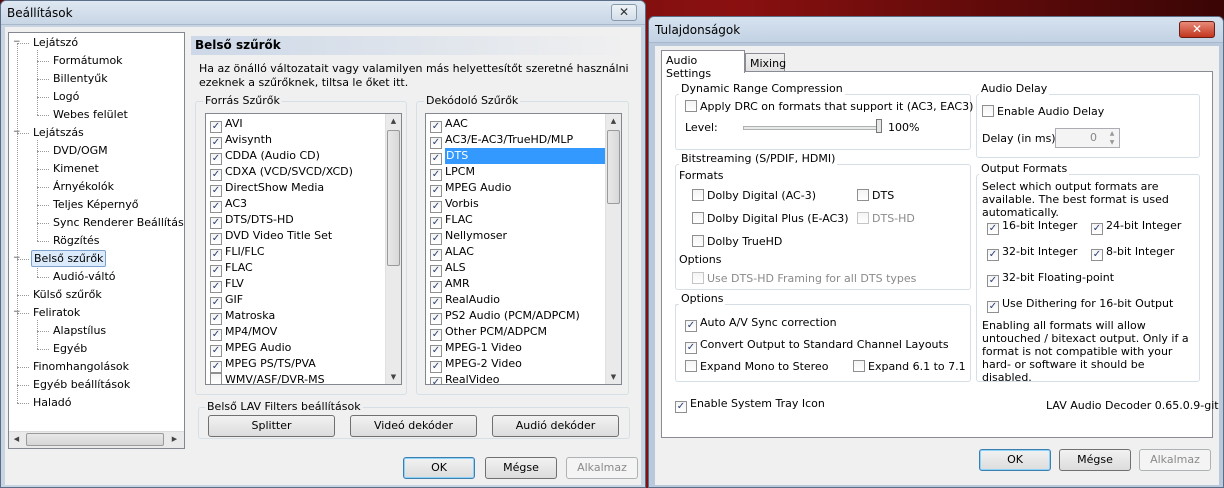 The image size is (1224, 488). What do you see at coordinates (81, 385) in the screenshot?
I see `tree-item: Egyéb beállítások` at bounding box center [81, 385].